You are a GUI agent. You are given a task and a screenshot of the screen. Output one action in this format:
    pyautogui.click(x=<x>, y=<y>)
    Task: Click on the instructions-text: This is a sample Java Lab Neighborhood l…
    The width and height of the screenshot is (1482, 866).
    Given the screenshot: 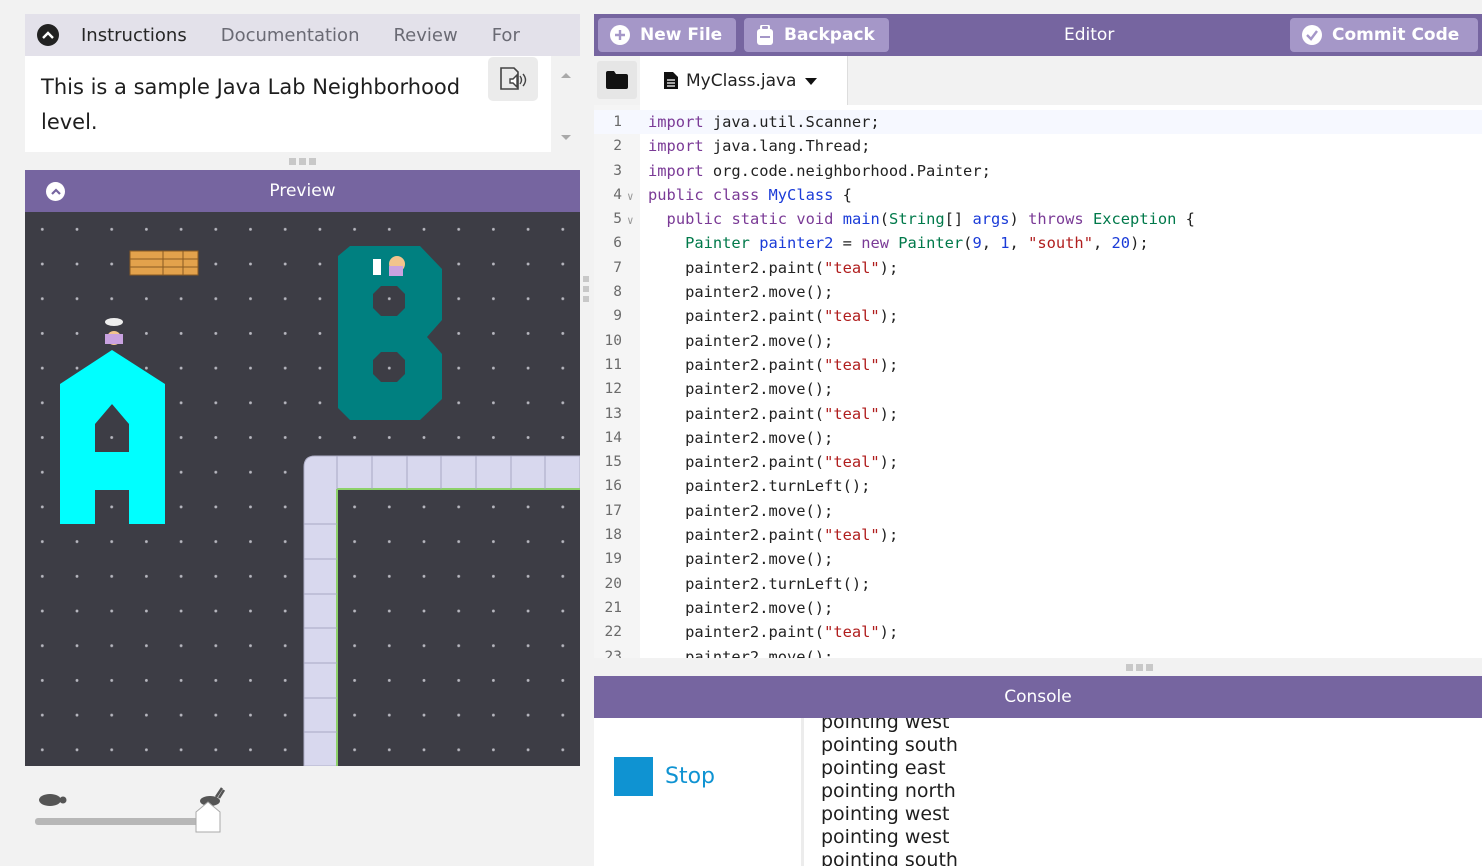 What is the action you would take?
    pyautogui.click(x=251, y=104)
    